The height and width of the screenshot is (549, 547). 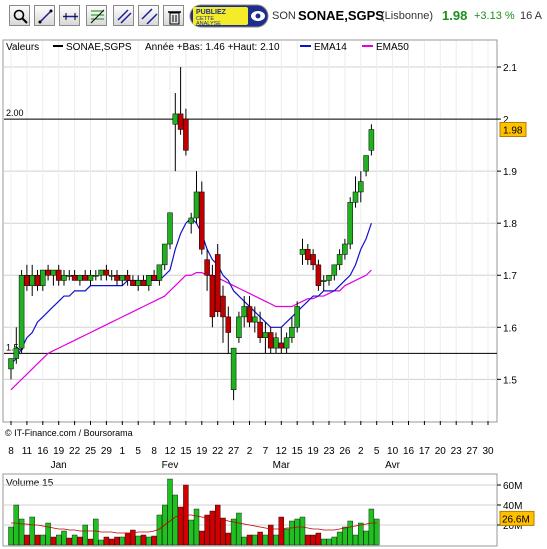 I want to click on percent-change: +3.13 %, so click(x=494, y=16).